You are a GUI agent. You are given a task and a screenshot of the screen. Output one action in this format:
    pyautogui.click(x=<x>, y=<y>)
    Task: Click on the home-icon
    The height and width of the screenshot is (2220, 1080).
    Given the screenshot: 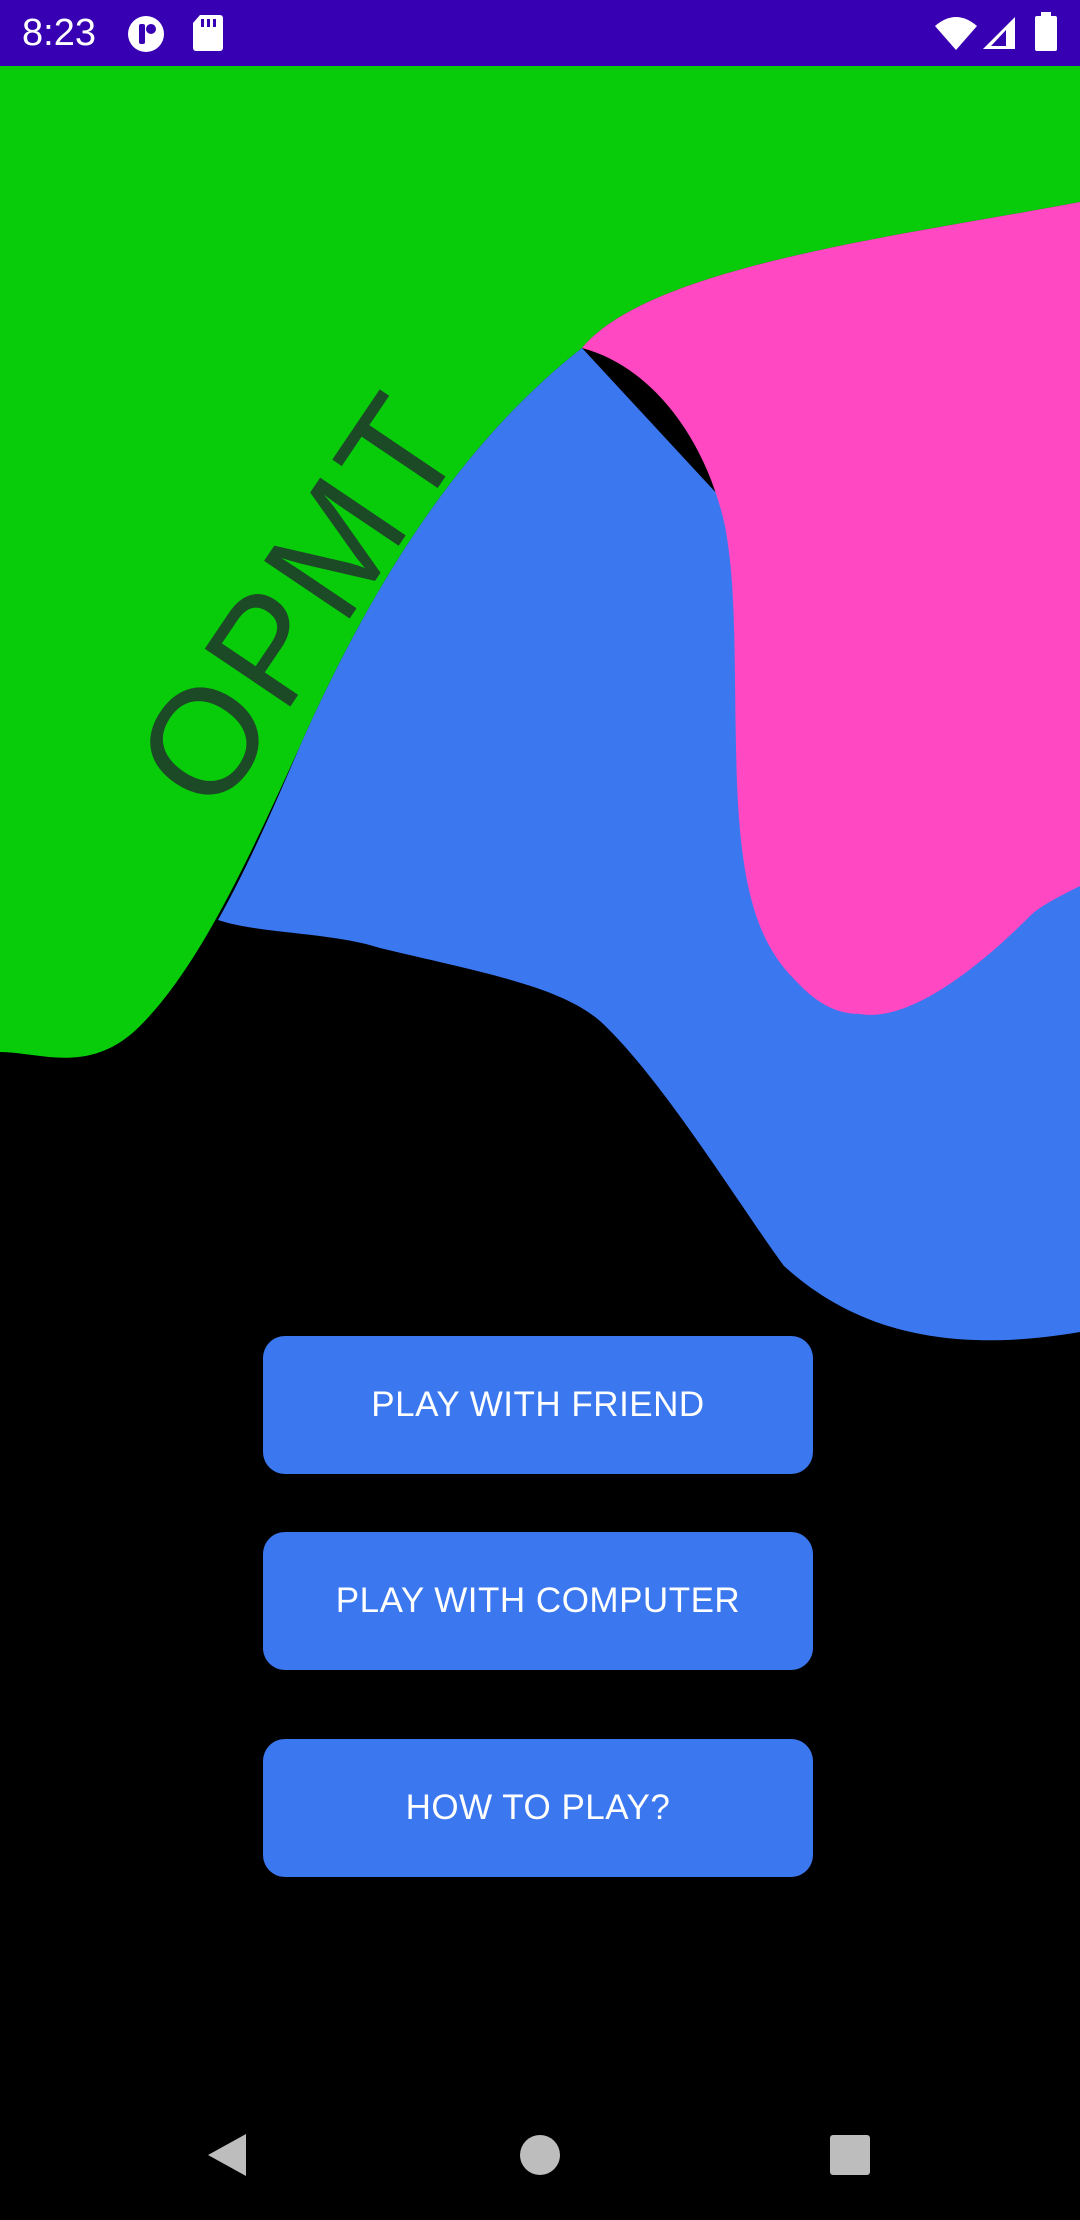 What is the action you would take?
    pyautogui.click(x=540, y=2155)
    